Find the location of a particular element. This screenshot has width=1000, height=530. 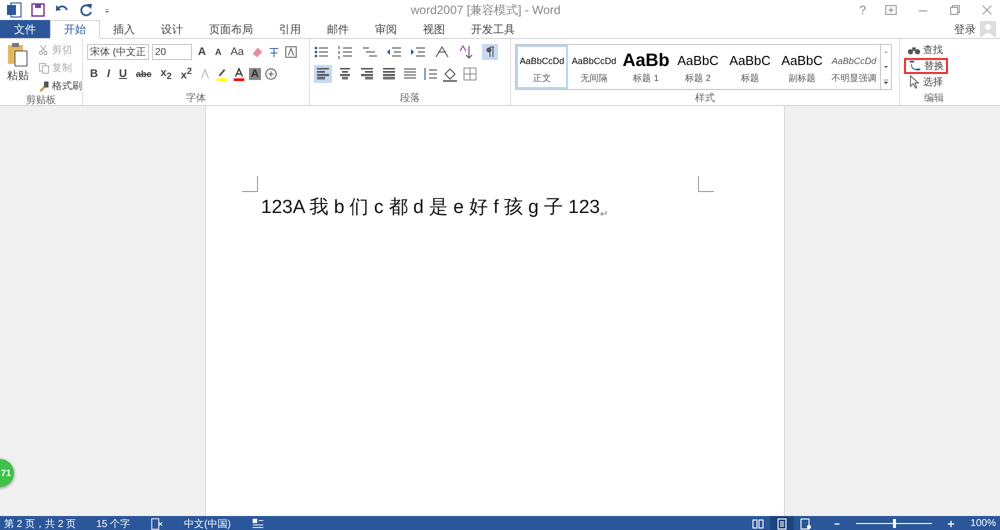

word-logo-icon is located at coordinates (14, 10).